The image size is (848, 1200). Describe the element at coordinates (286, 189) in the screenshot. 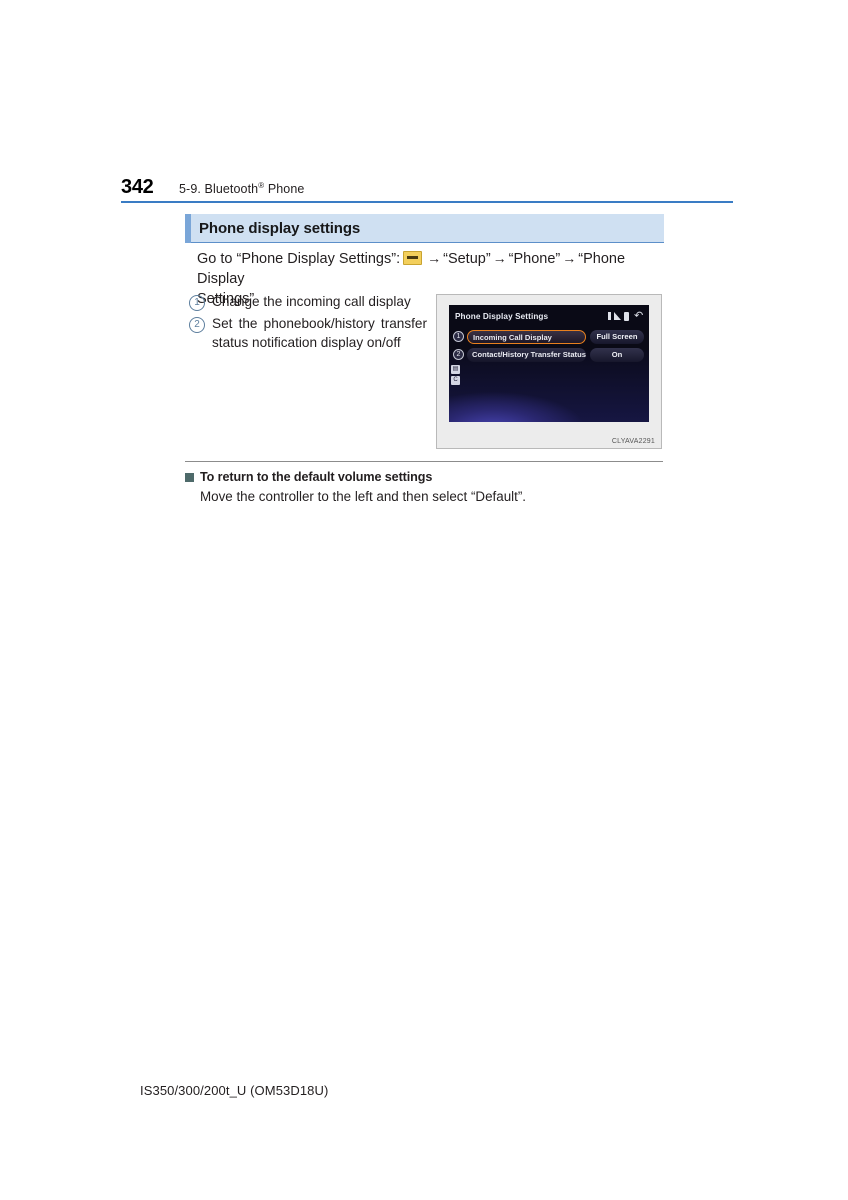

I see `chapter-suffix: Phone` at that location.